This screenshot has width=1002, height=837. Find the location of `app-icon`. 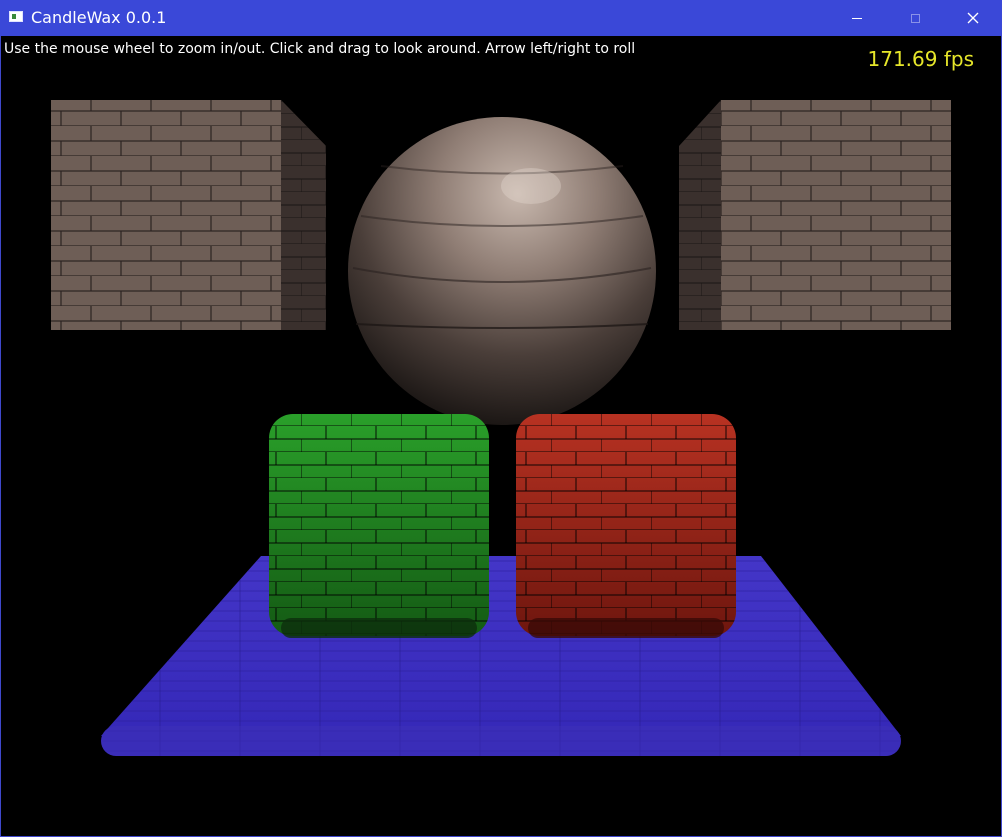

app-icon is located at coordinates (16, 16).